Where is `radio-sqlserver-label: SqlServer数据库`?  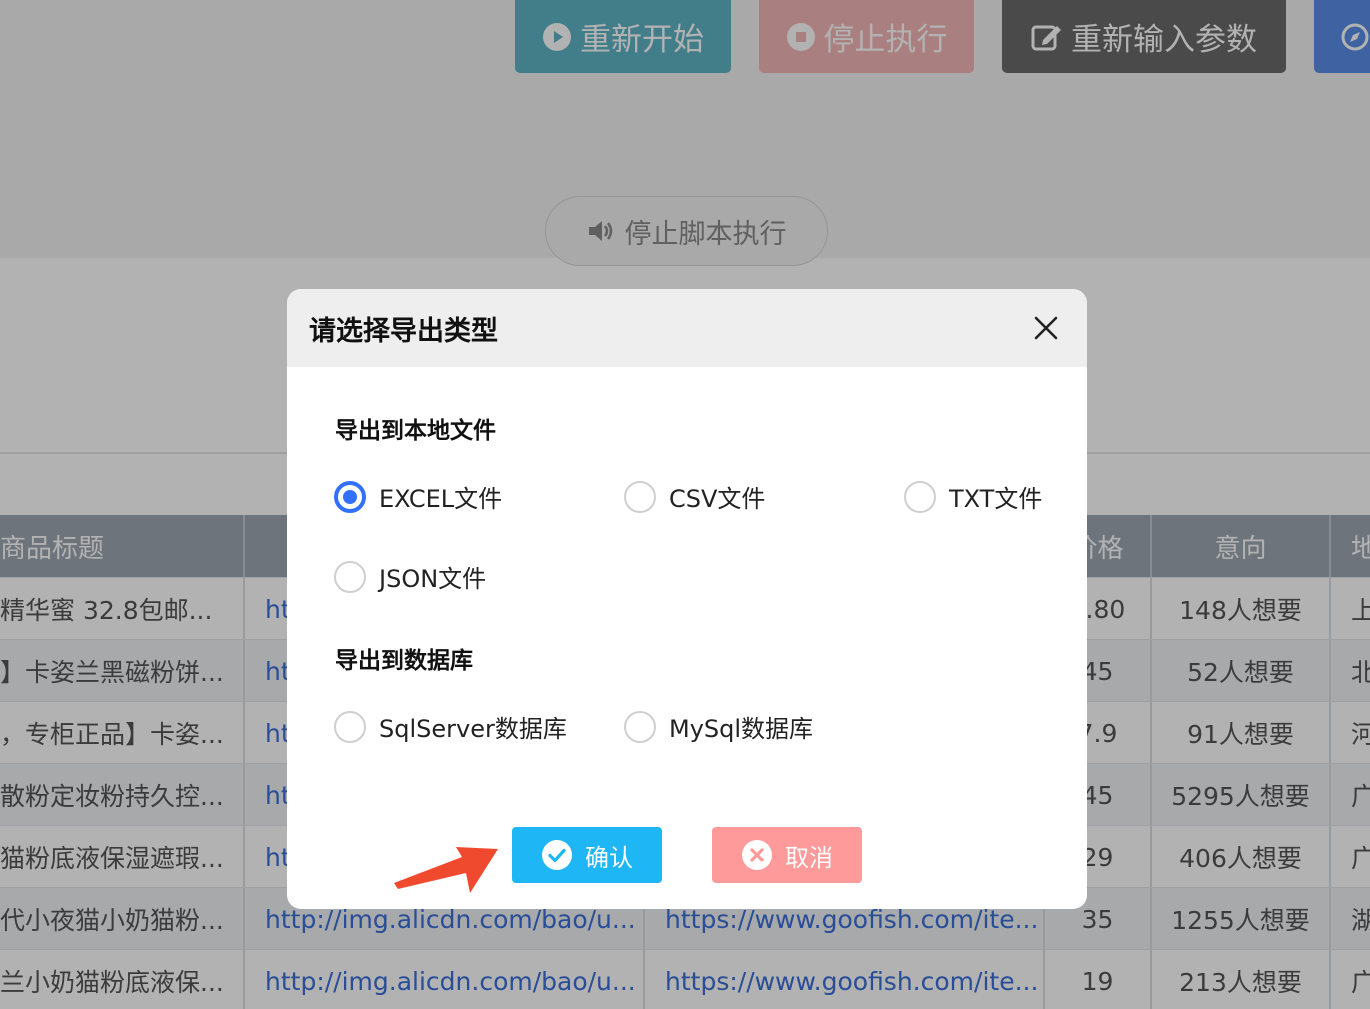 radio-sqlserver-label: SqlServer数据库 is located at coordinates (473, 729).